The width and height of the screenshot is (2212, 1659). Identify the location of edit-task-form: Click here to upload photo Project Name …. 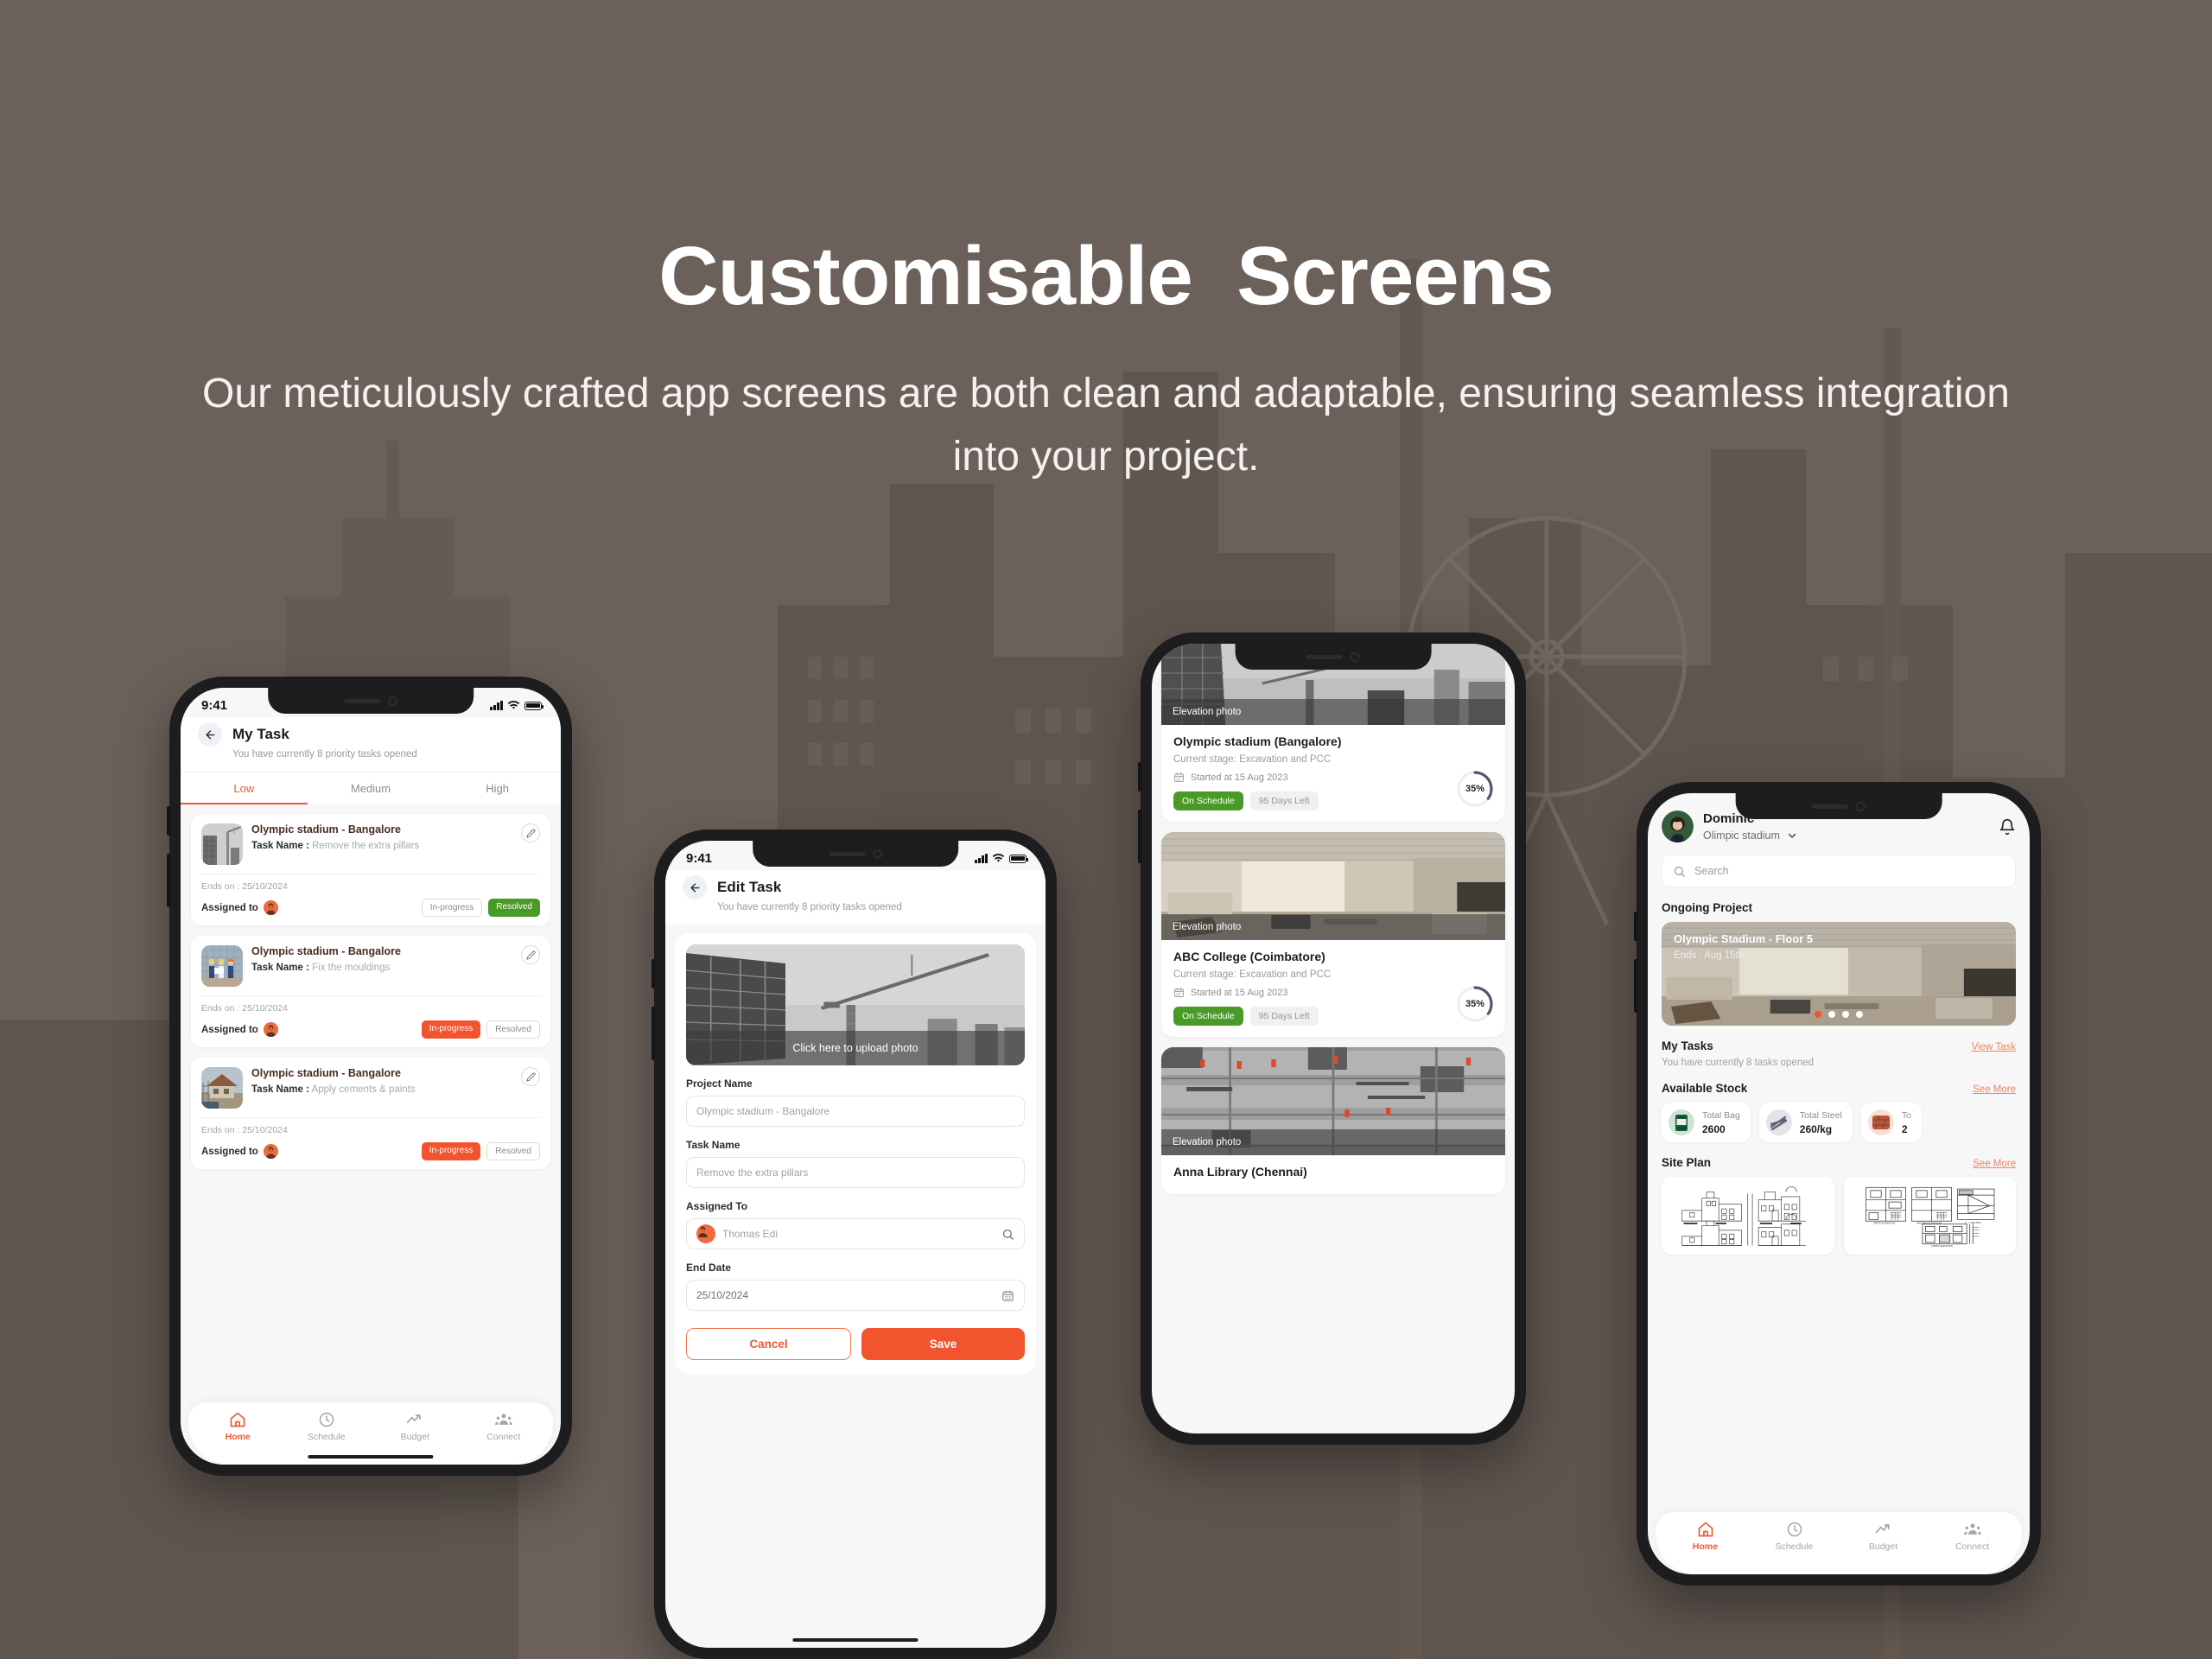
(855, 1153).